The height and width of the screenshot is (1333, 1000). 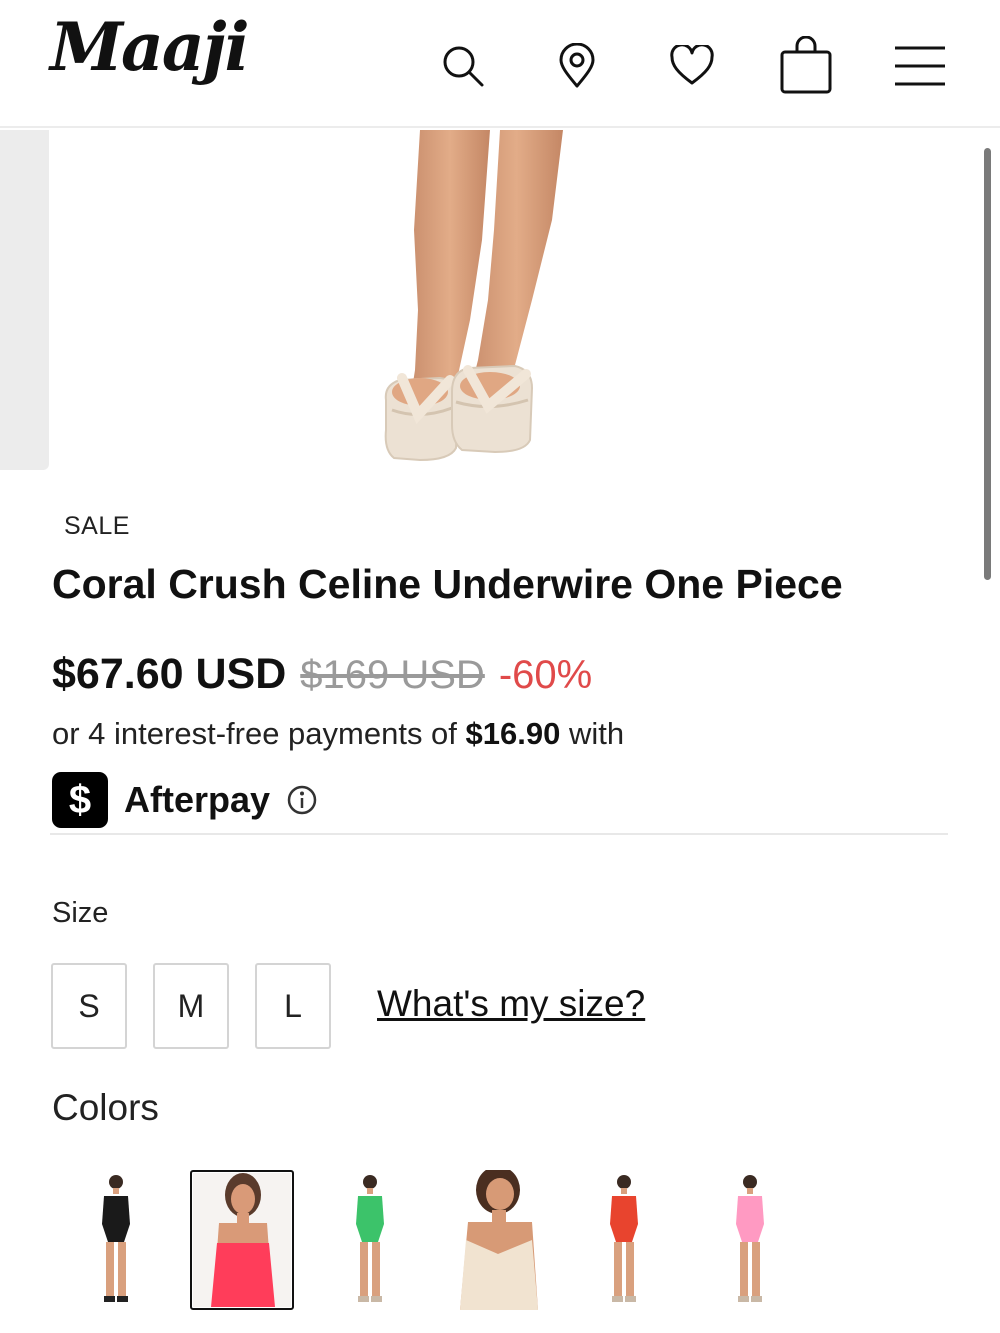 I want to click on discount-percent: -60%, so click(x=545, y=675).